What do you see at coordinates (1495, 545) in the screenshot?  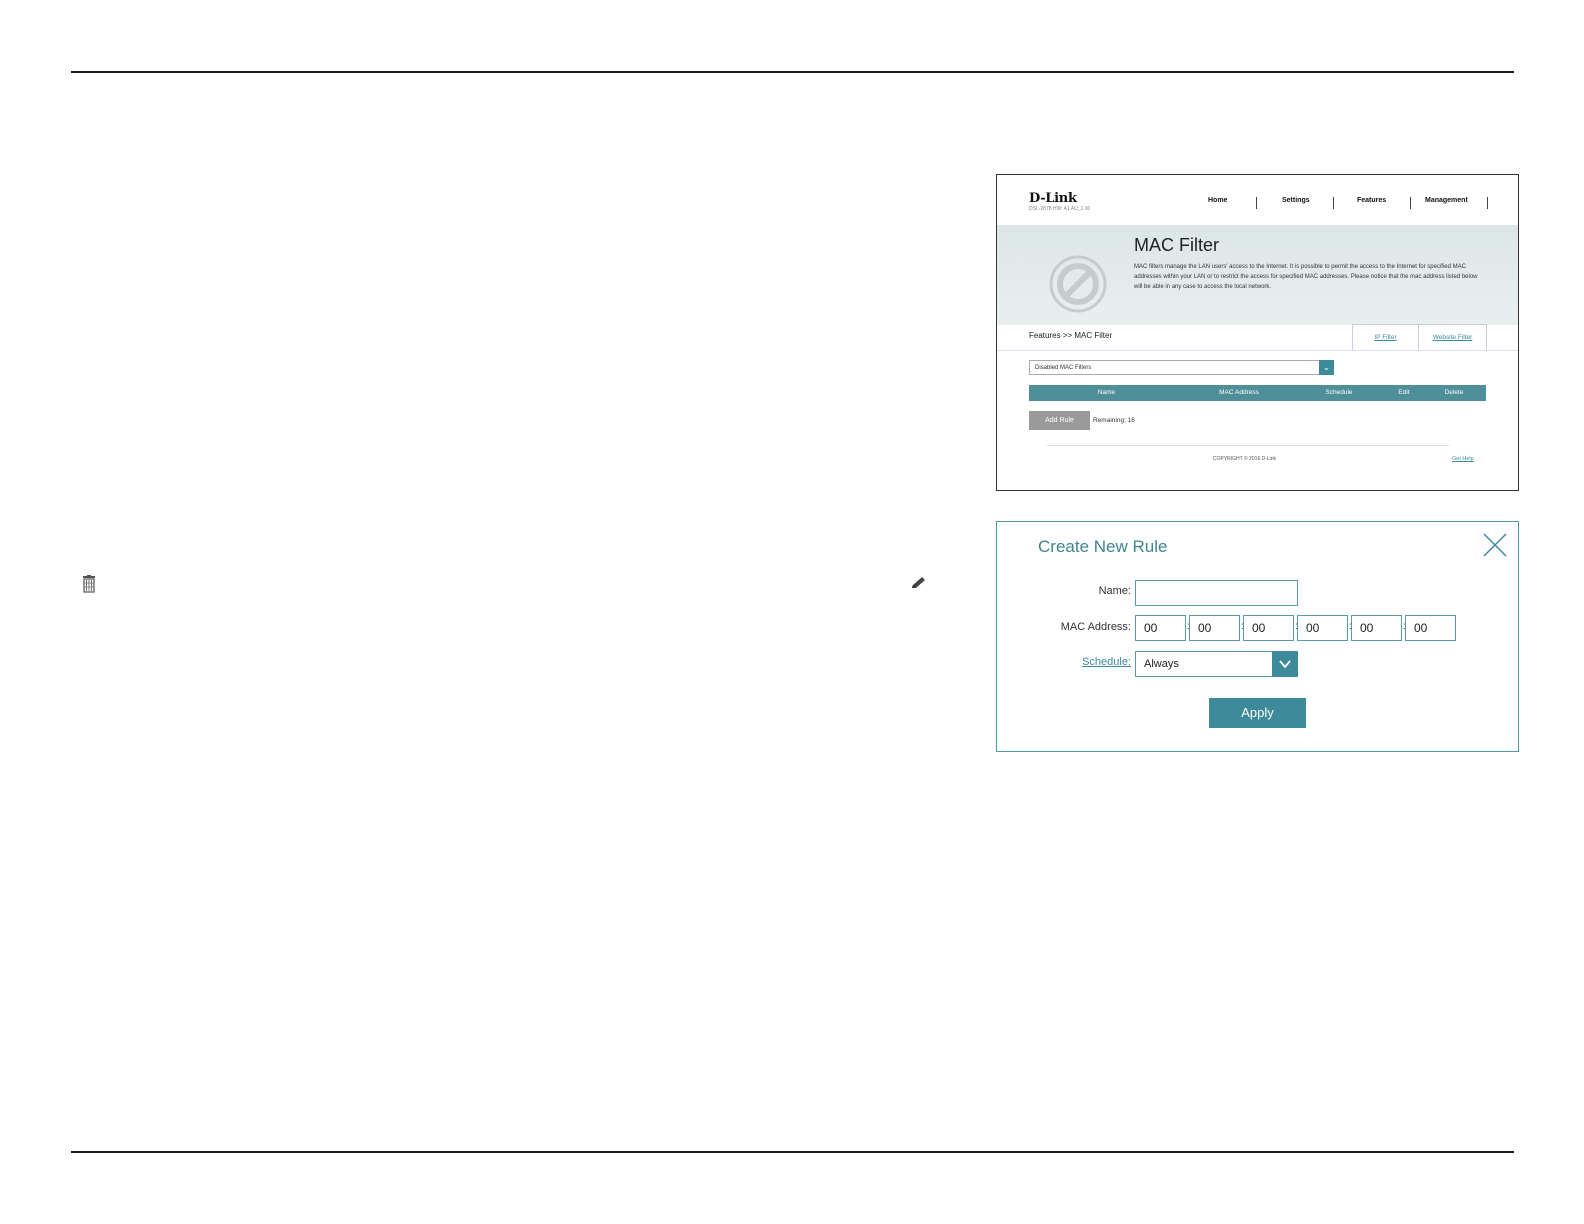 I see `close-icon` at bounding box center [1495, 545].